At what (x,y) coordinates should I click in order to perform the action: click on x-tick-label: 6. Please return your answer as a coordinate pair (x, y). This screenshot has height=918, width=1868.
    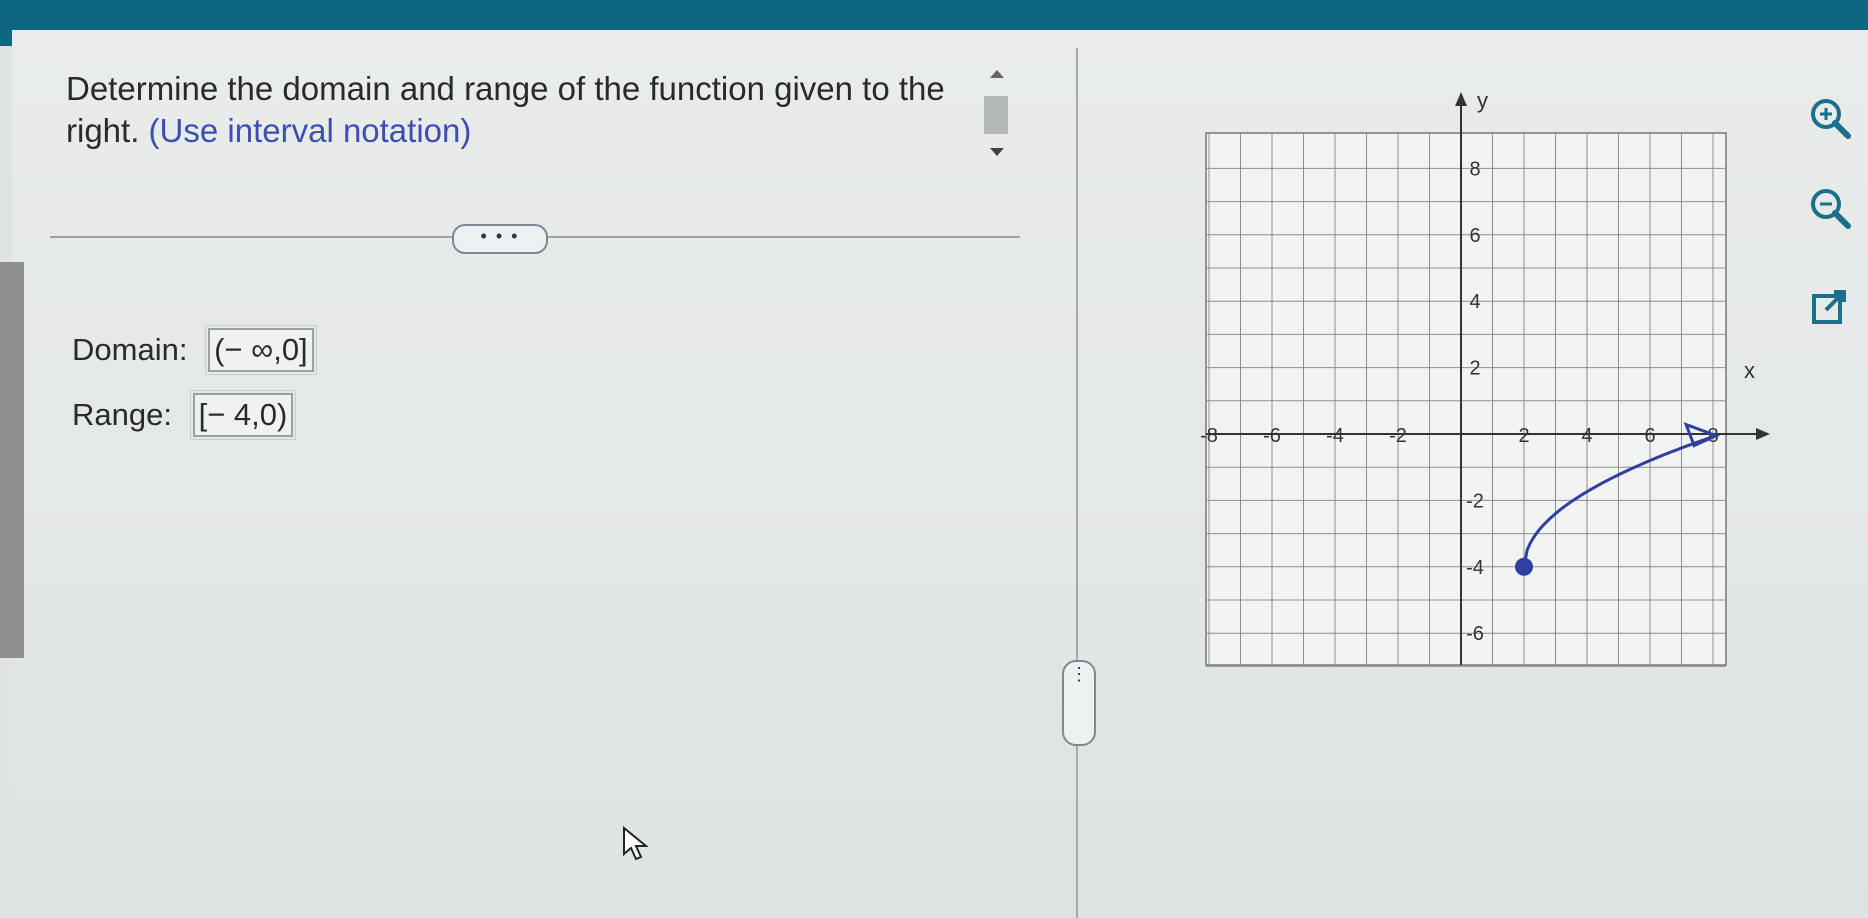
    Looking at the image, I should click on (1649, 436).